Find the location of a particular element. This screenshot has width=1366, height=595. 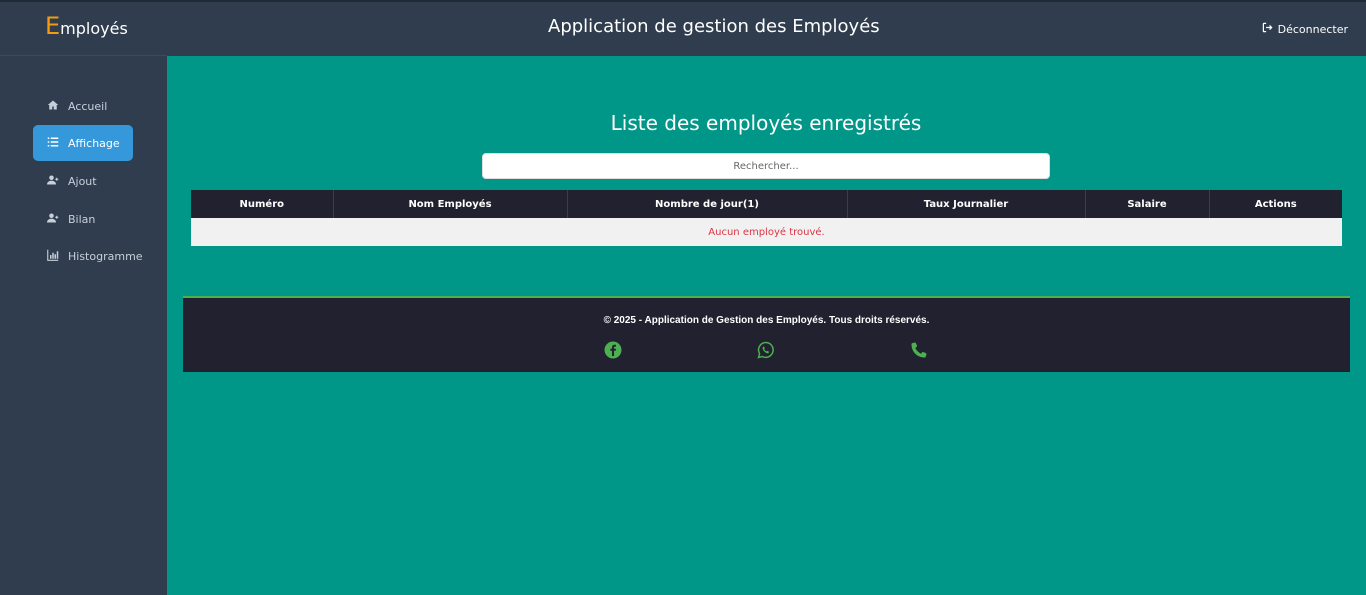

sign-out-icon is located at coordinates (1267, 29).